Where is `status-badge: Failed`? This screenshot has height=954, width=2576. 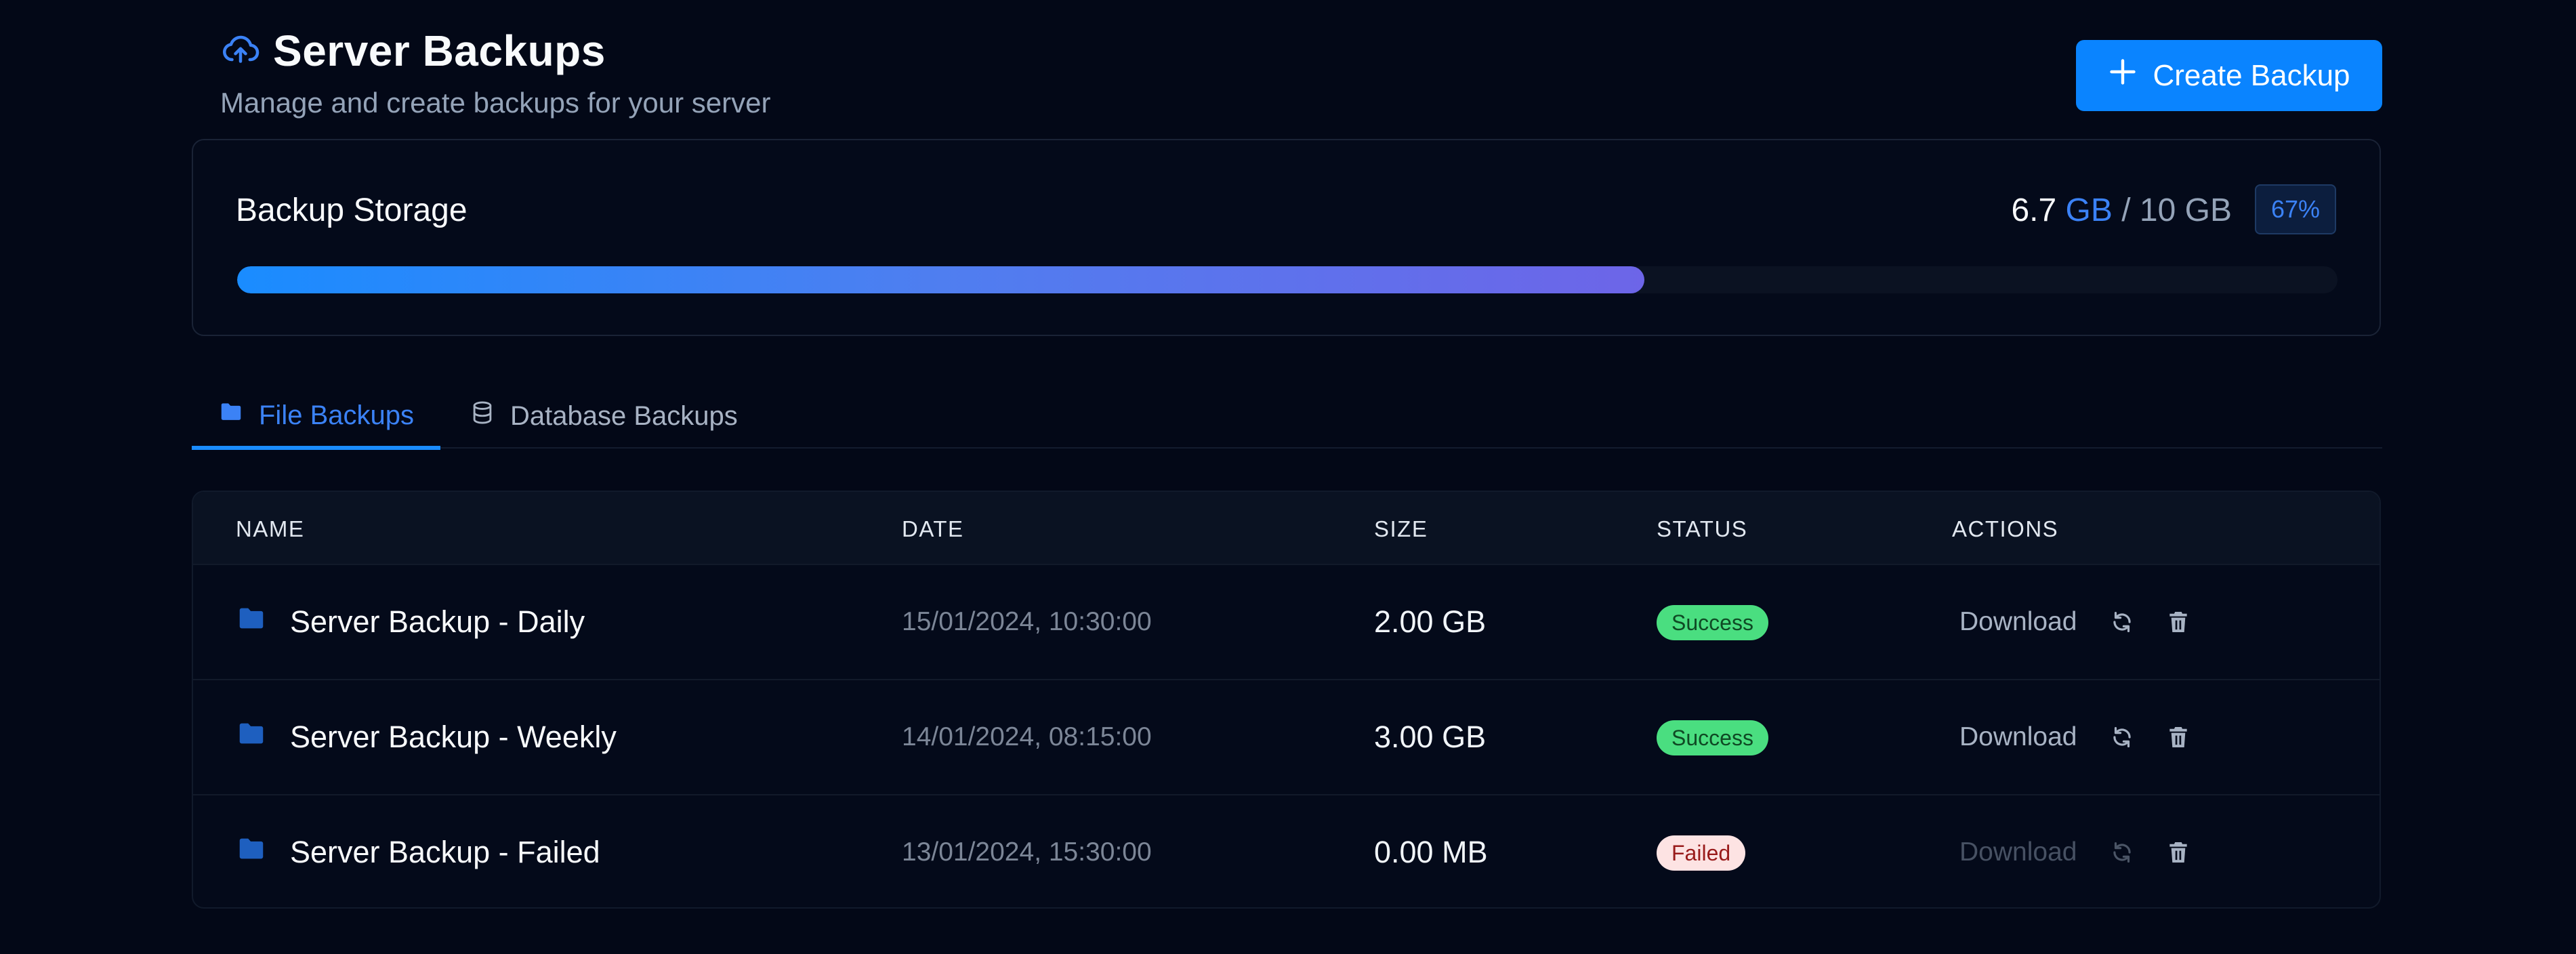
status-badge: Failed is located at coordinates (1701, 853).